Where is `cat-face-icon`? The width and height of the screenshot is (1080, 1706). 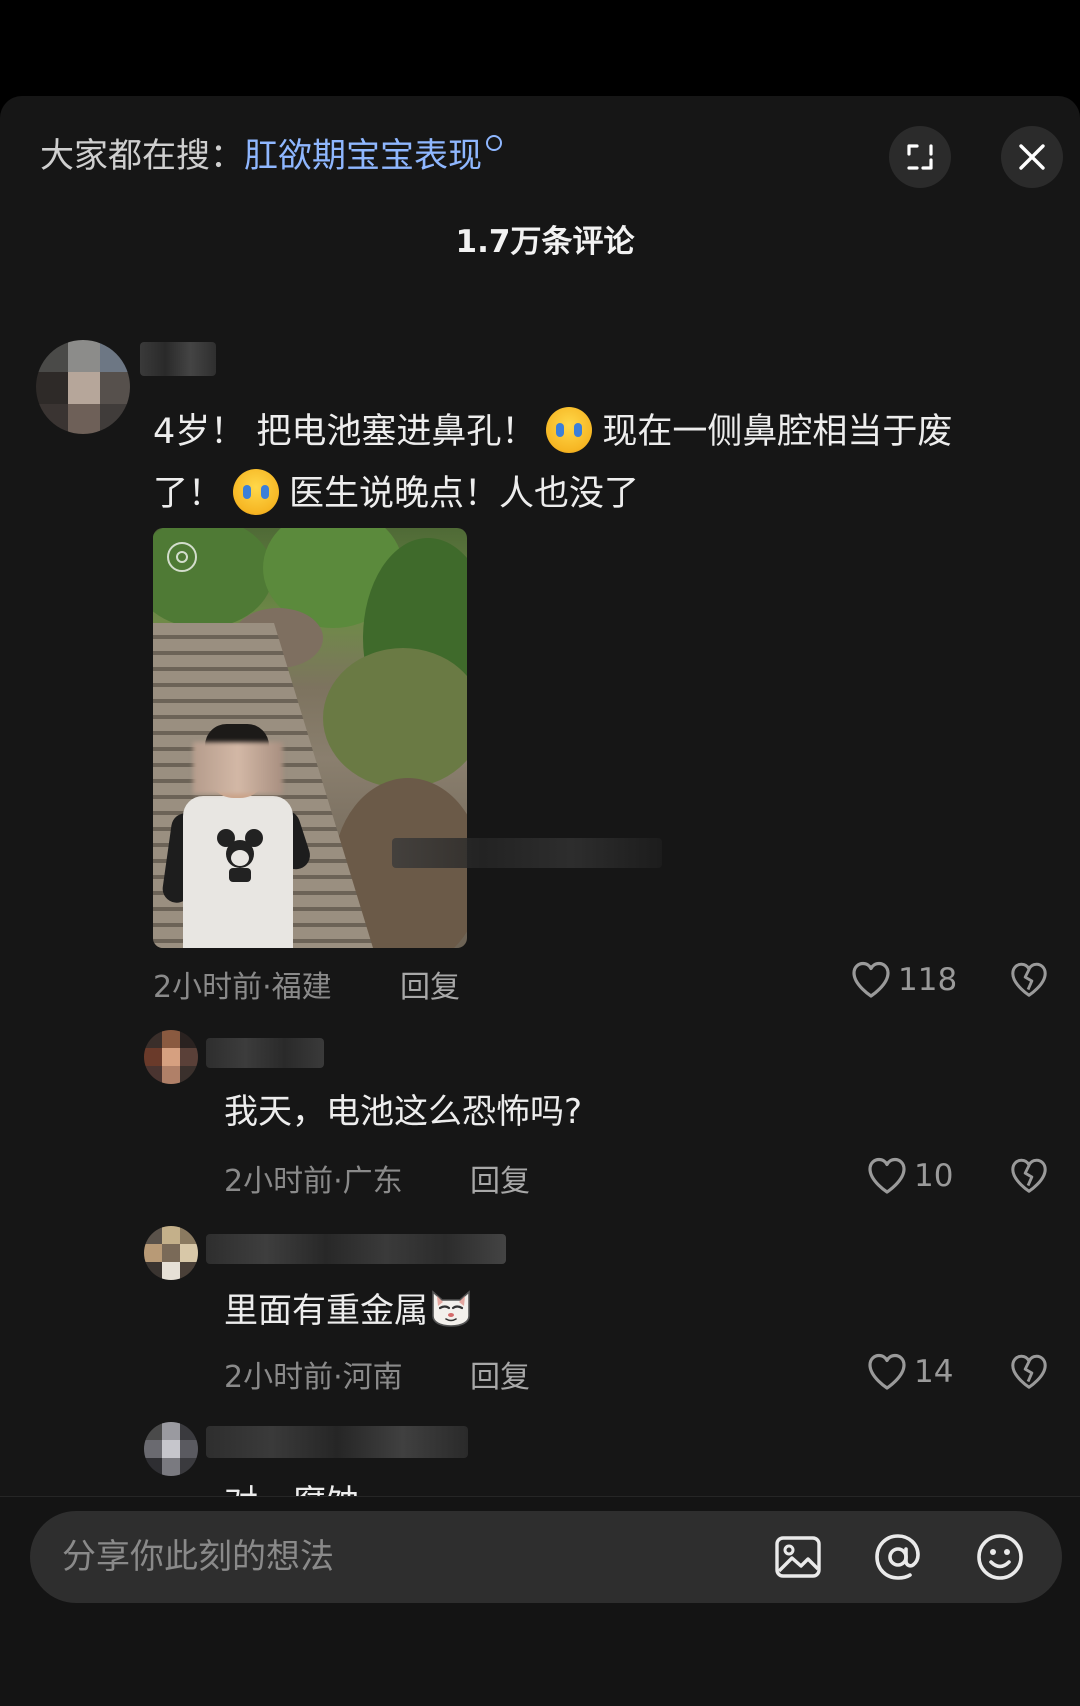 cat-face-icon is located at coordinates (451, 1308).